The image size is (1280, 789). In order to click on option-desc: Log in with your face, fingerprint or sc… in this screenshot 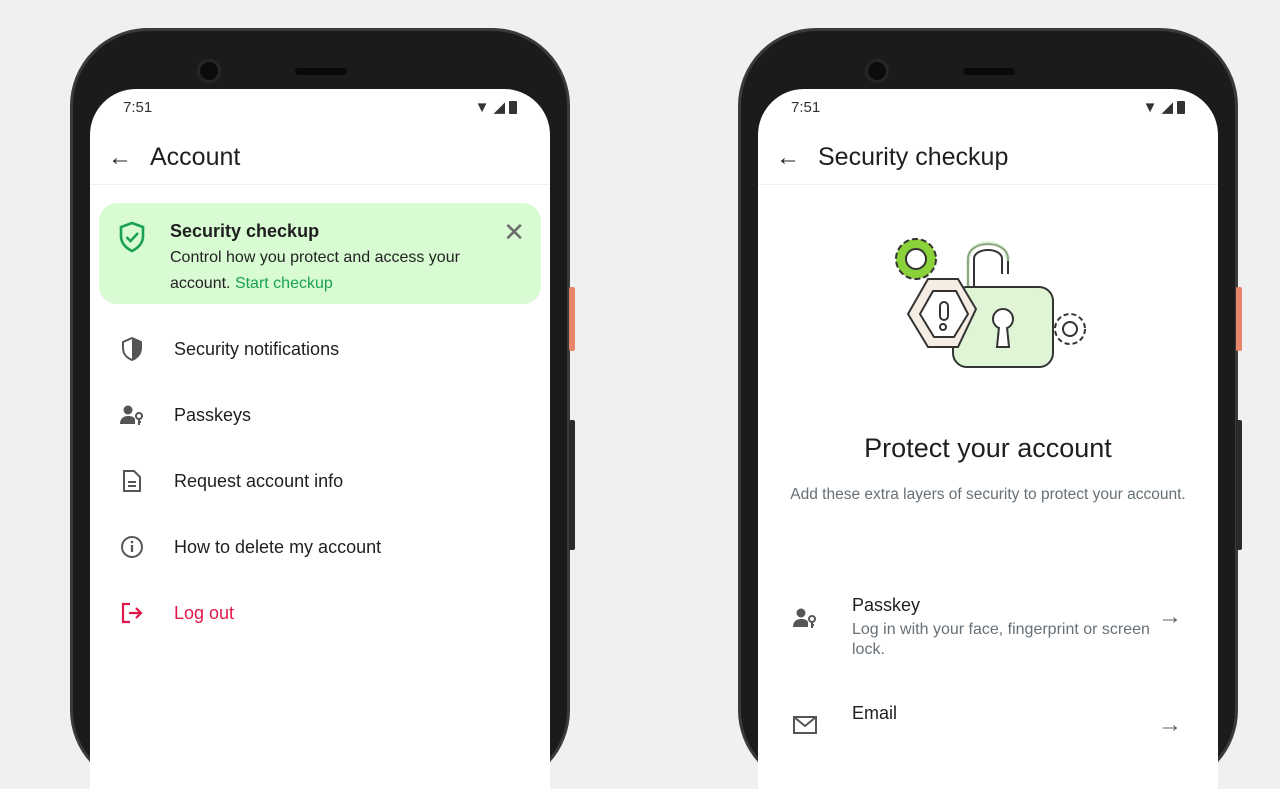, I will do `click(1001, 639)`.